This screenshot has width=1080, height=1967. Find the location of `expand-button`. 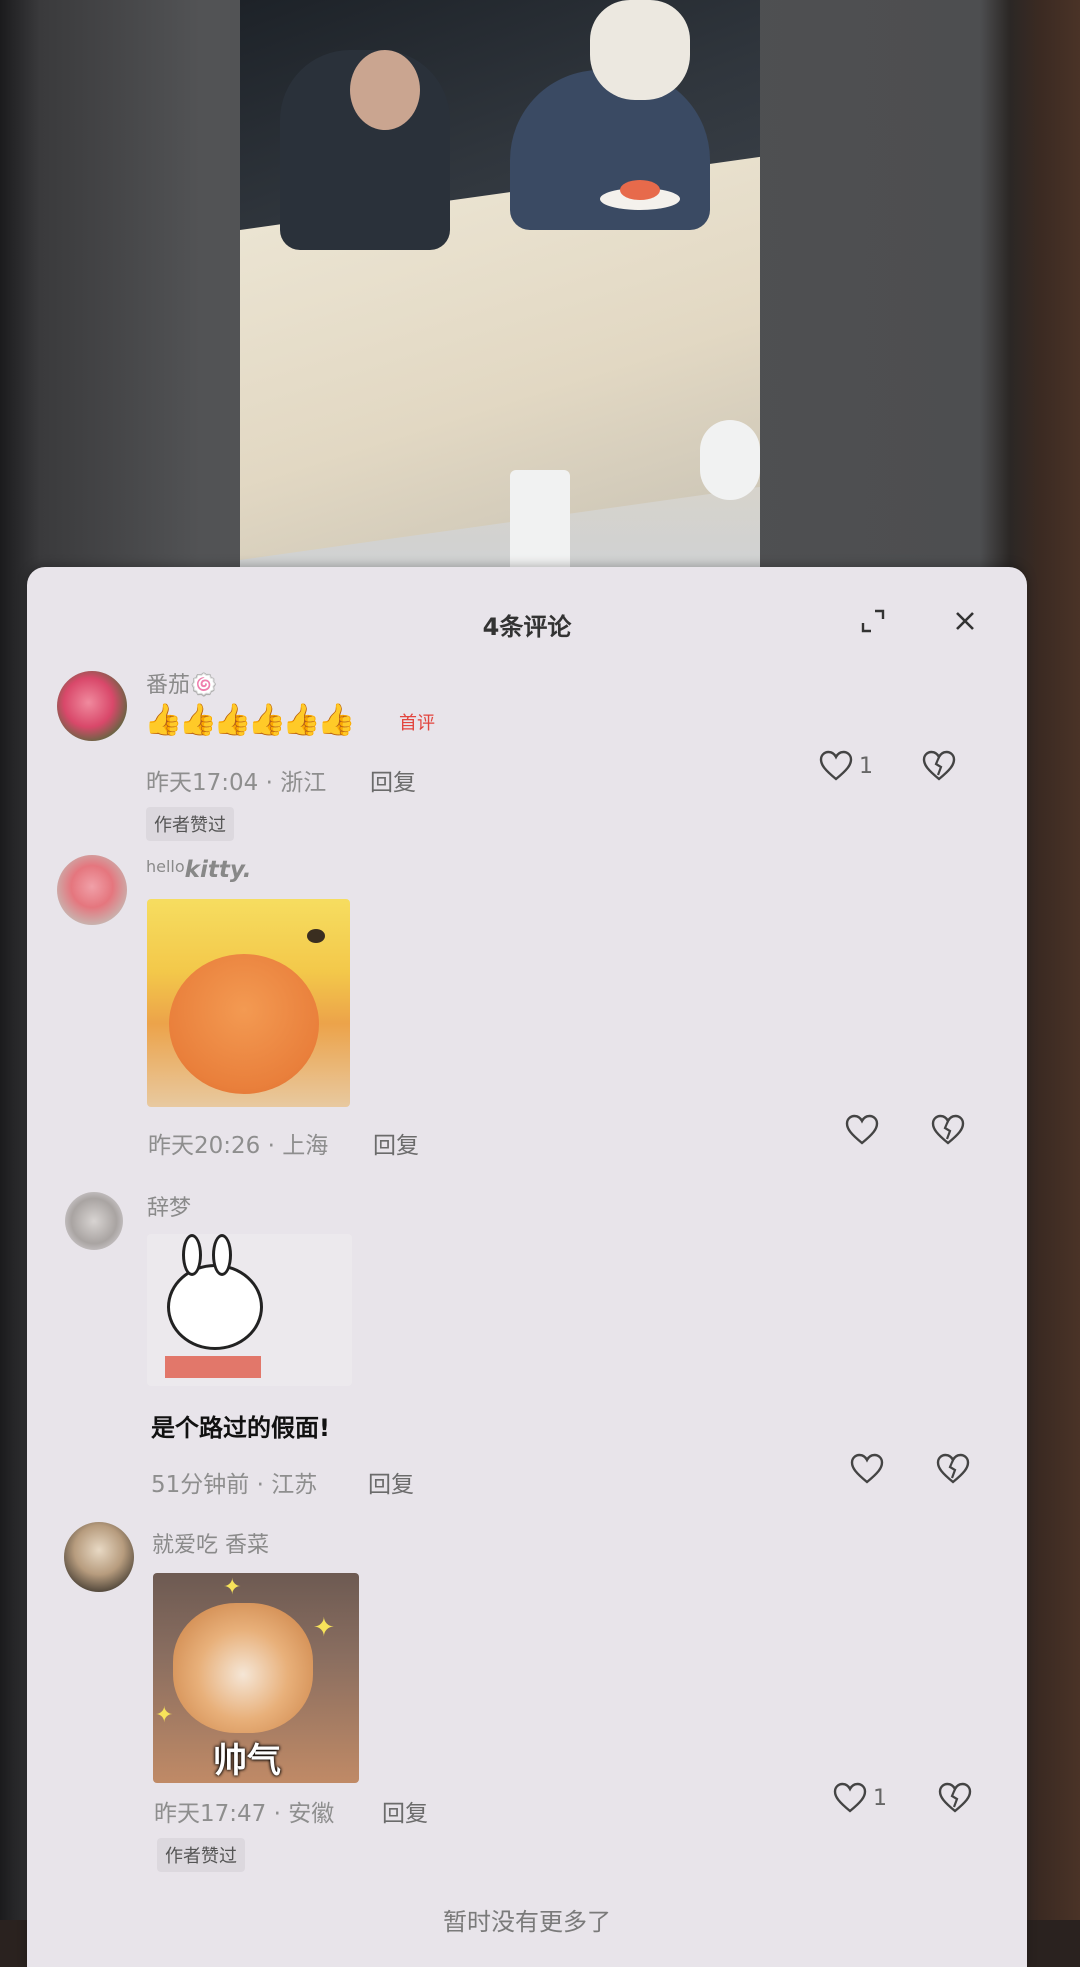

expand-button is located at coordinates (873, 621).